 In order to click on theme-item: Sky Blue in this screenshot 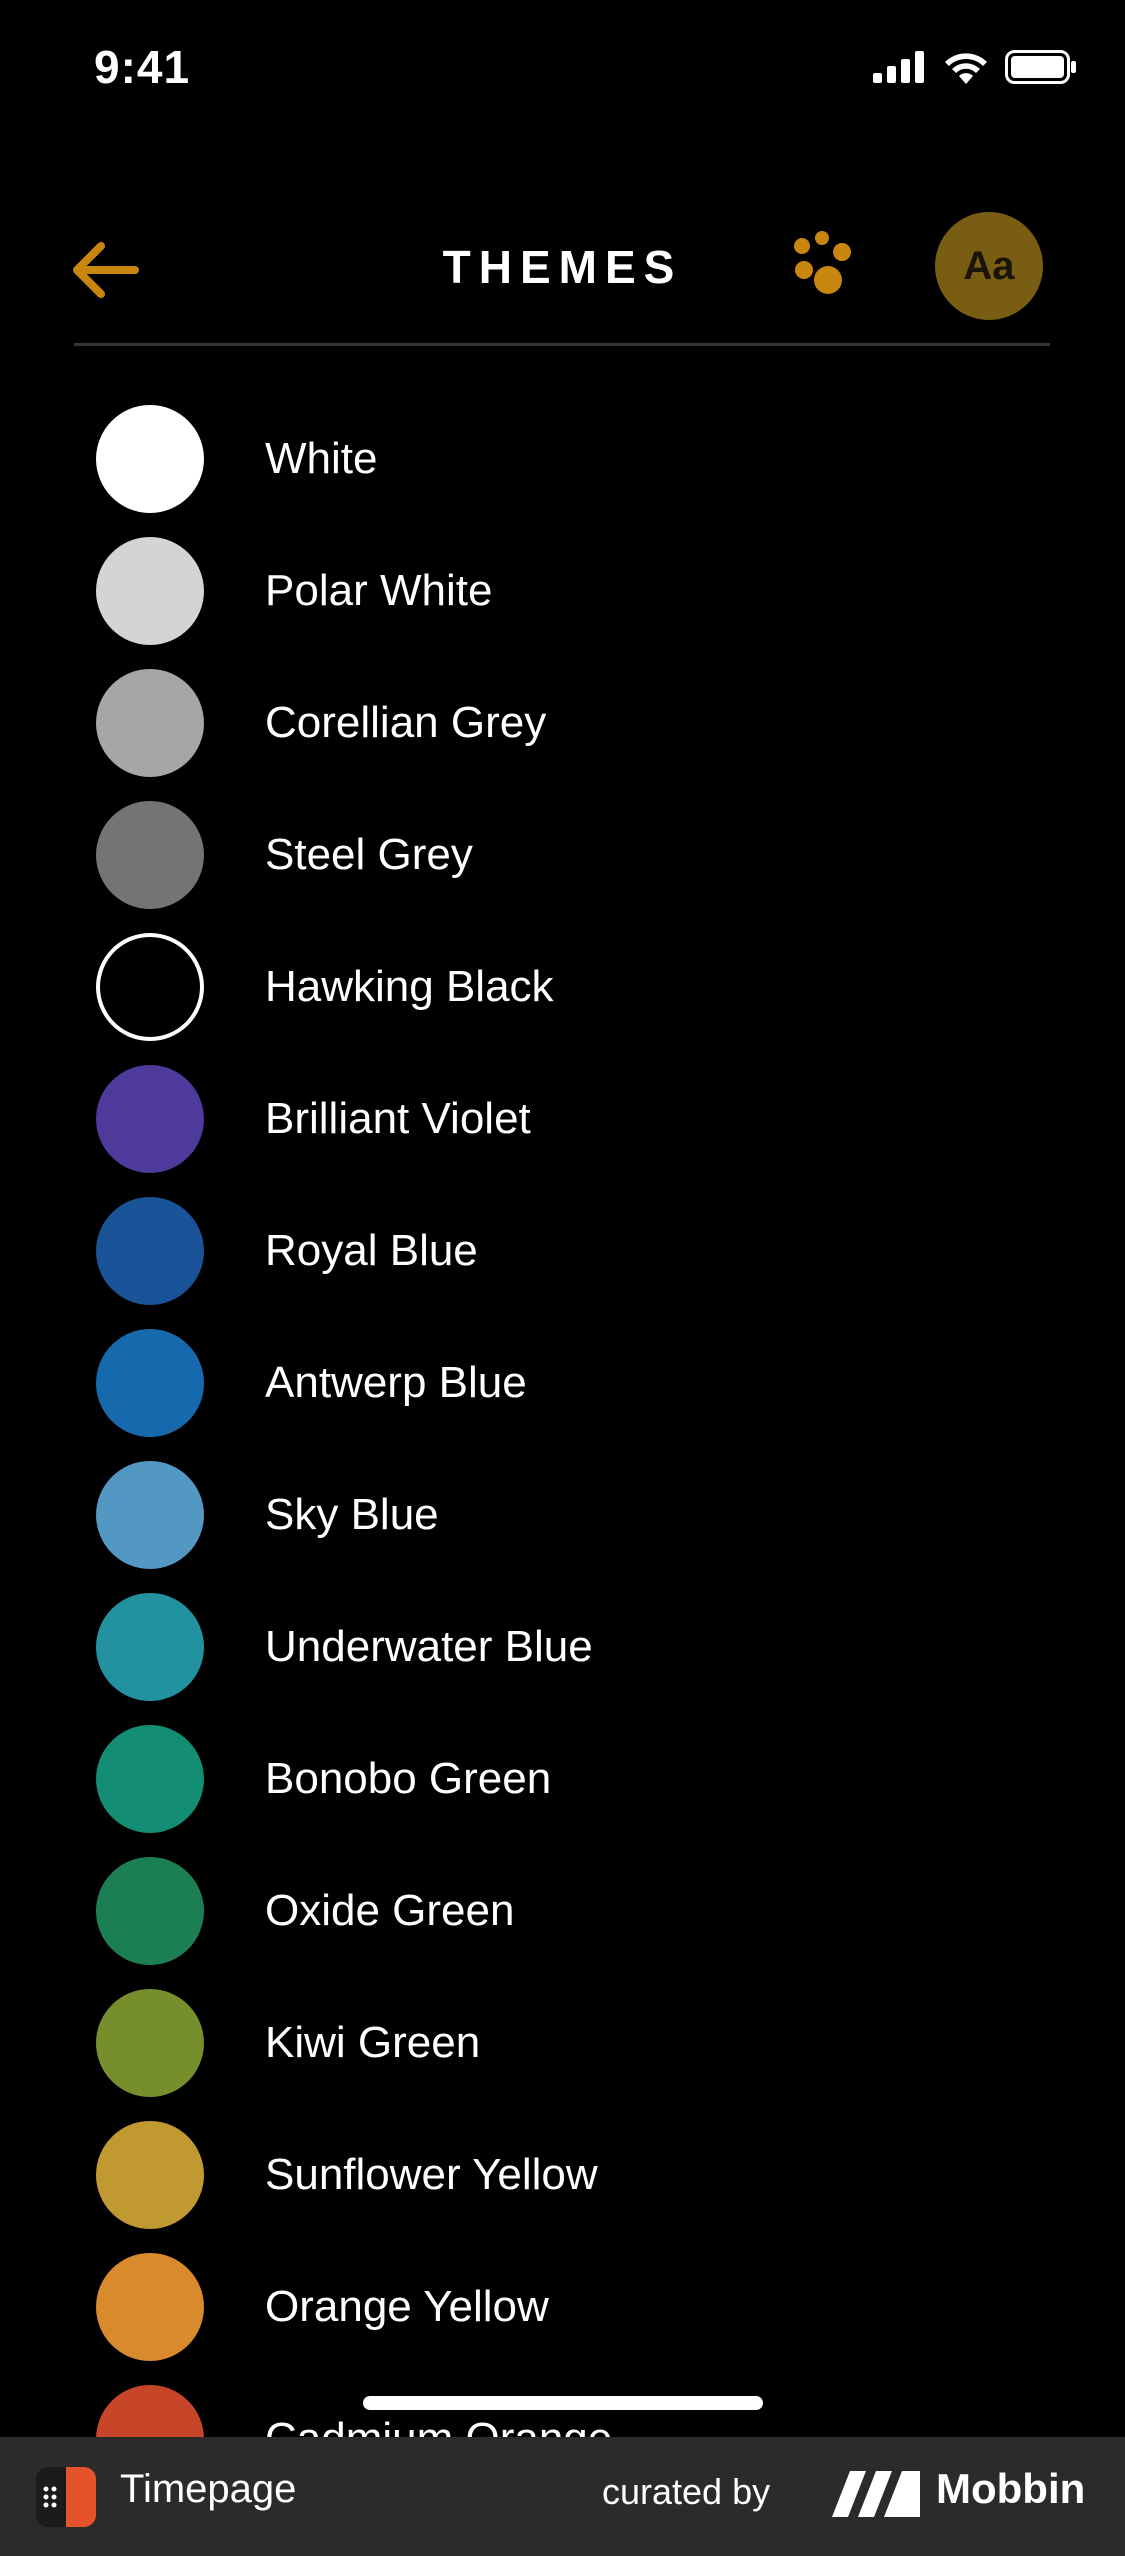, I will do `click(562, 1515)`.